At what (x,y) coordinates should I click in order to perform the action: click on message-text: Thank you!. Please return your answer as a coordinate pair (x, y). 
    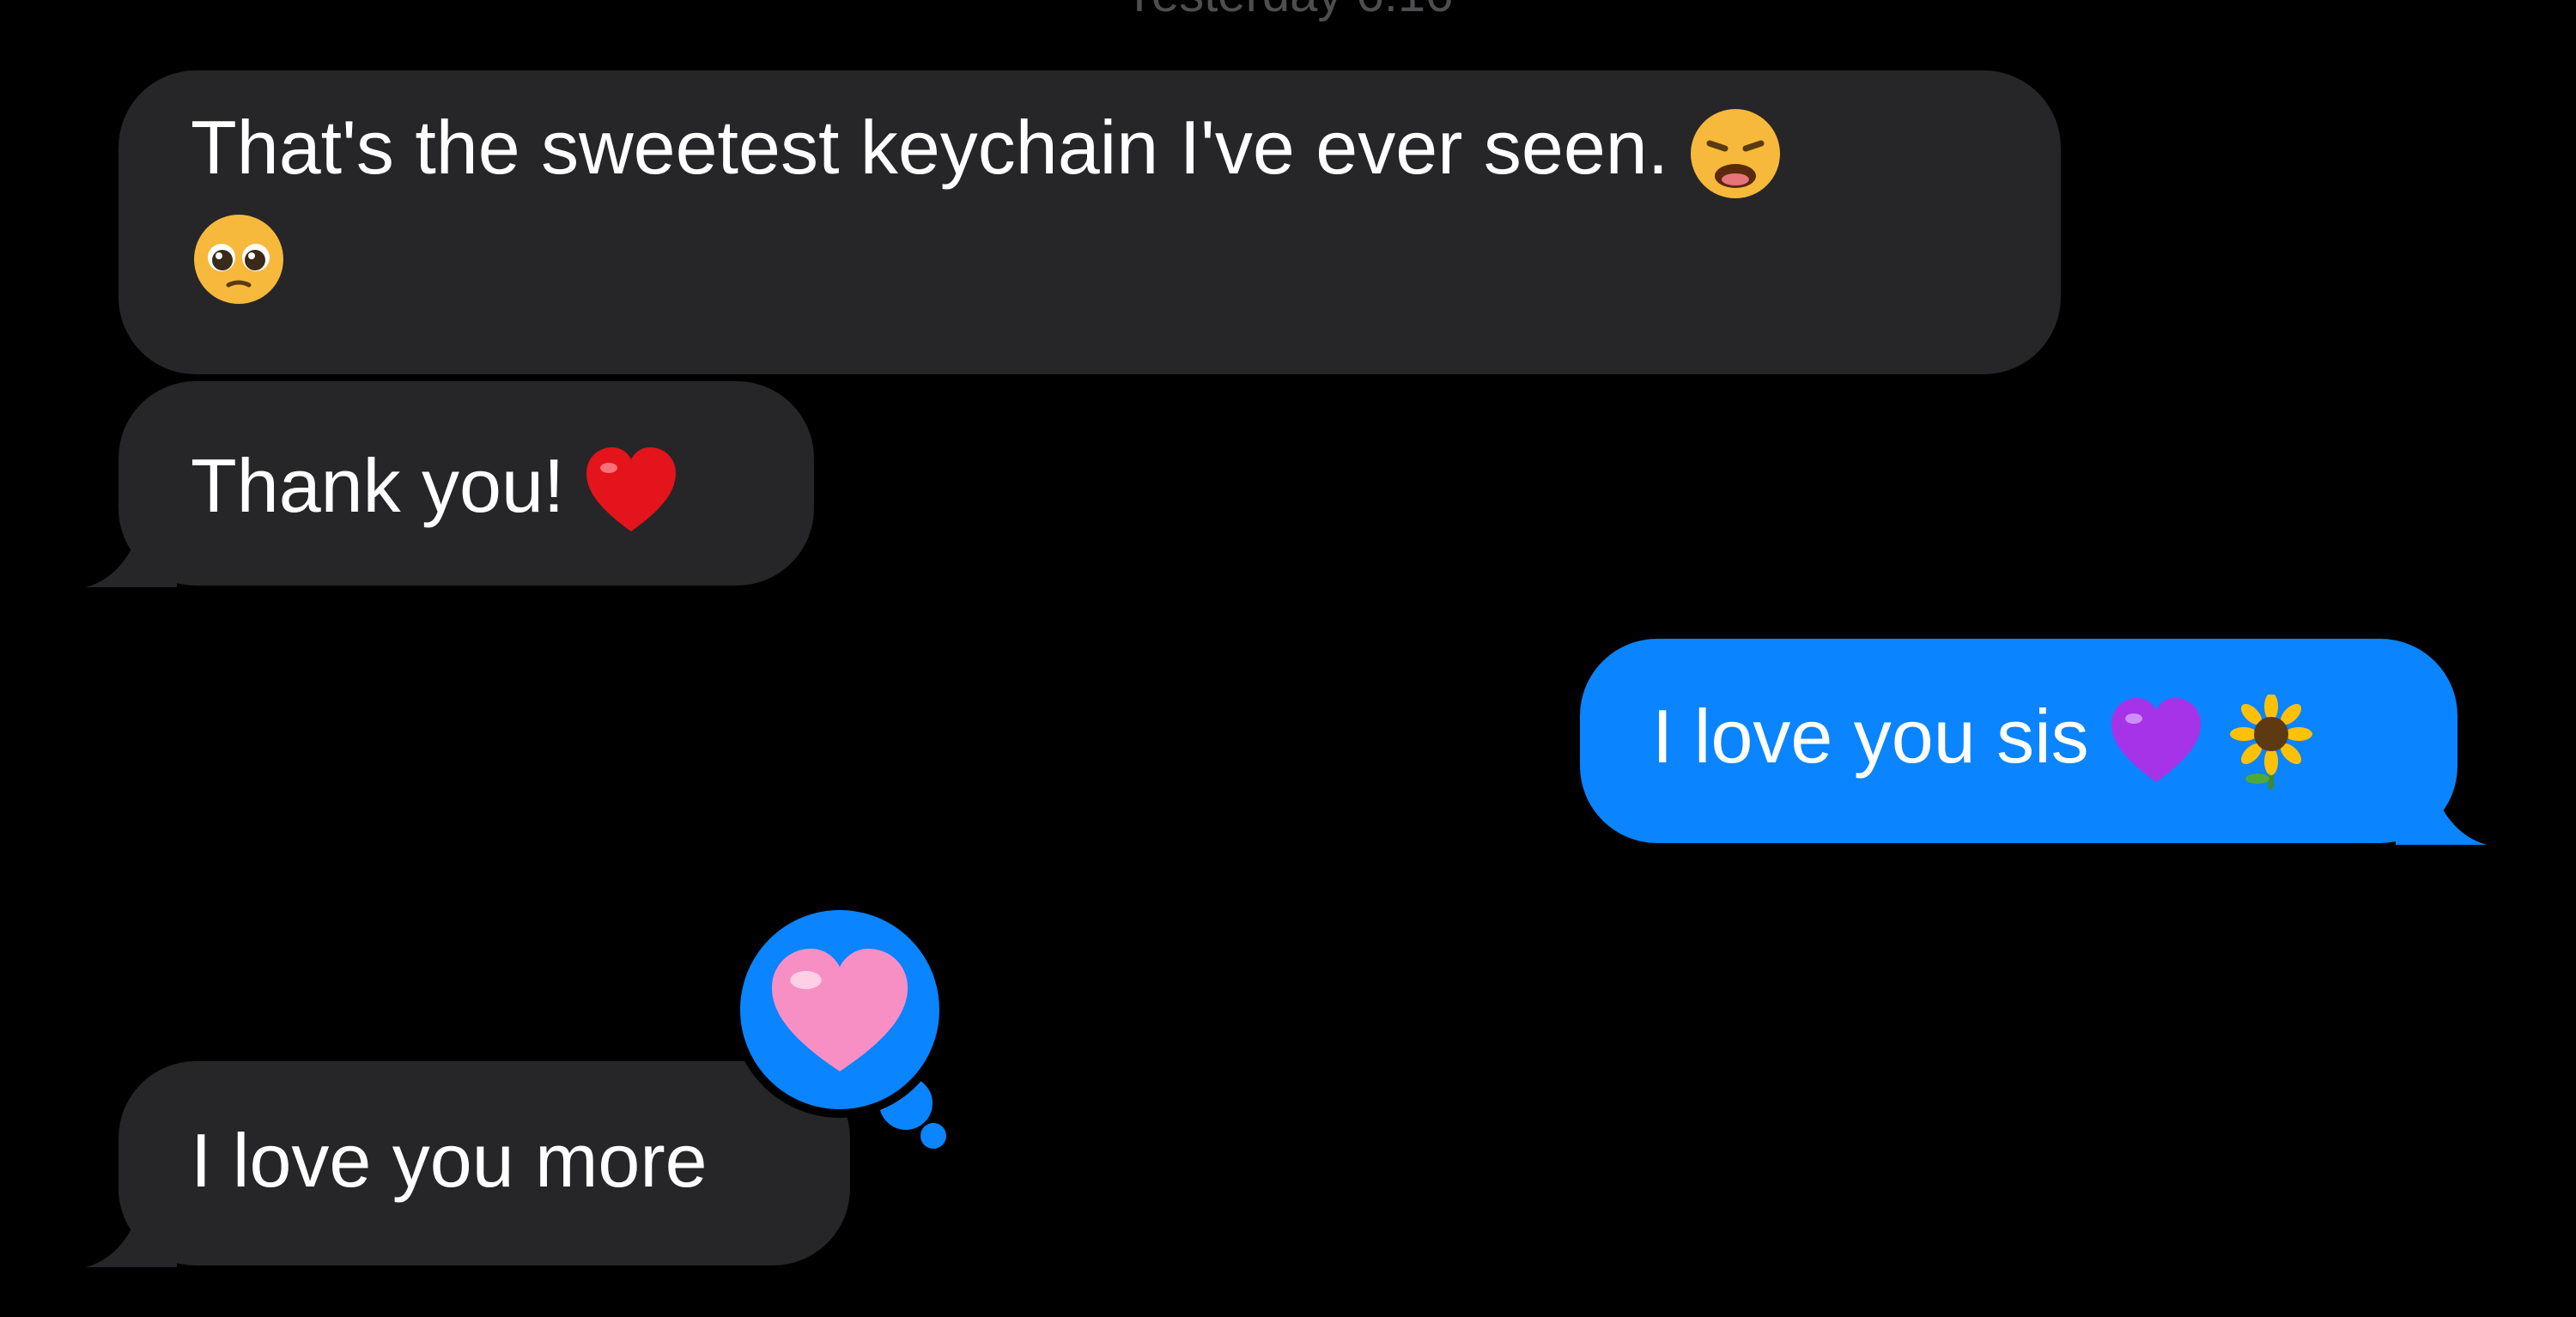
    Looking at the image, I should click on (378, 486).